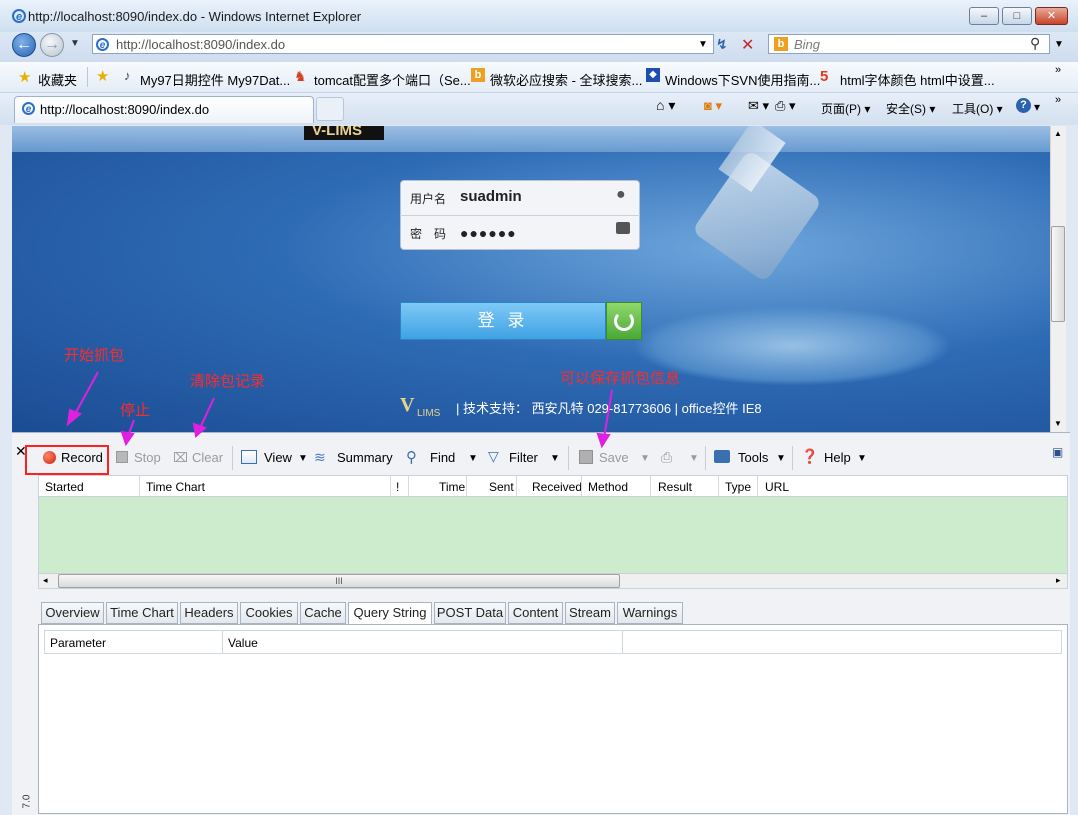 This screenshot has width=1078, height=815. I want to click on arrow-clear, so click(207, 413).